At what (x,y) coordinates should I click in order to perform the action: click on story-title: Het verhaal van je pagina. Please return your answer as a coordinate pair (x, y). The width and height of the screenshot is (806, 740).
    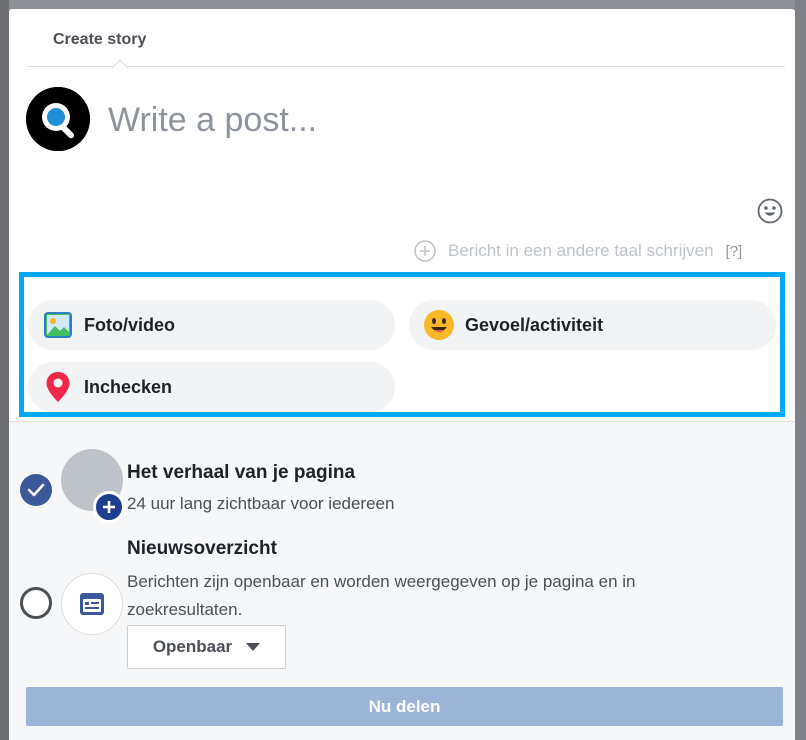
    Looking at the image, I should click on (241, 472).